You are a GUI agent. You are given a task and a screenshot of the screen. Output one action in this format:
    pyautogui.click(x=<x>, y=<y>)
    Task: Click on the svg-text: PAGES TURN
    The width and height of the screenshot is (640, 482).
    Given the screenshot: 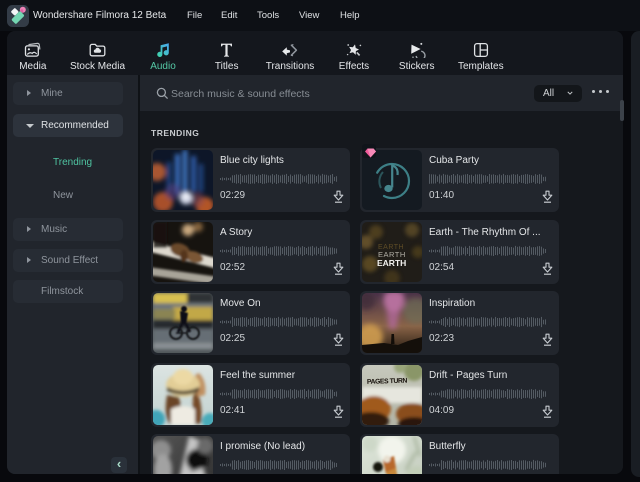 What is the action you would take?
    pyautogui.click(x=387, y=381)
    